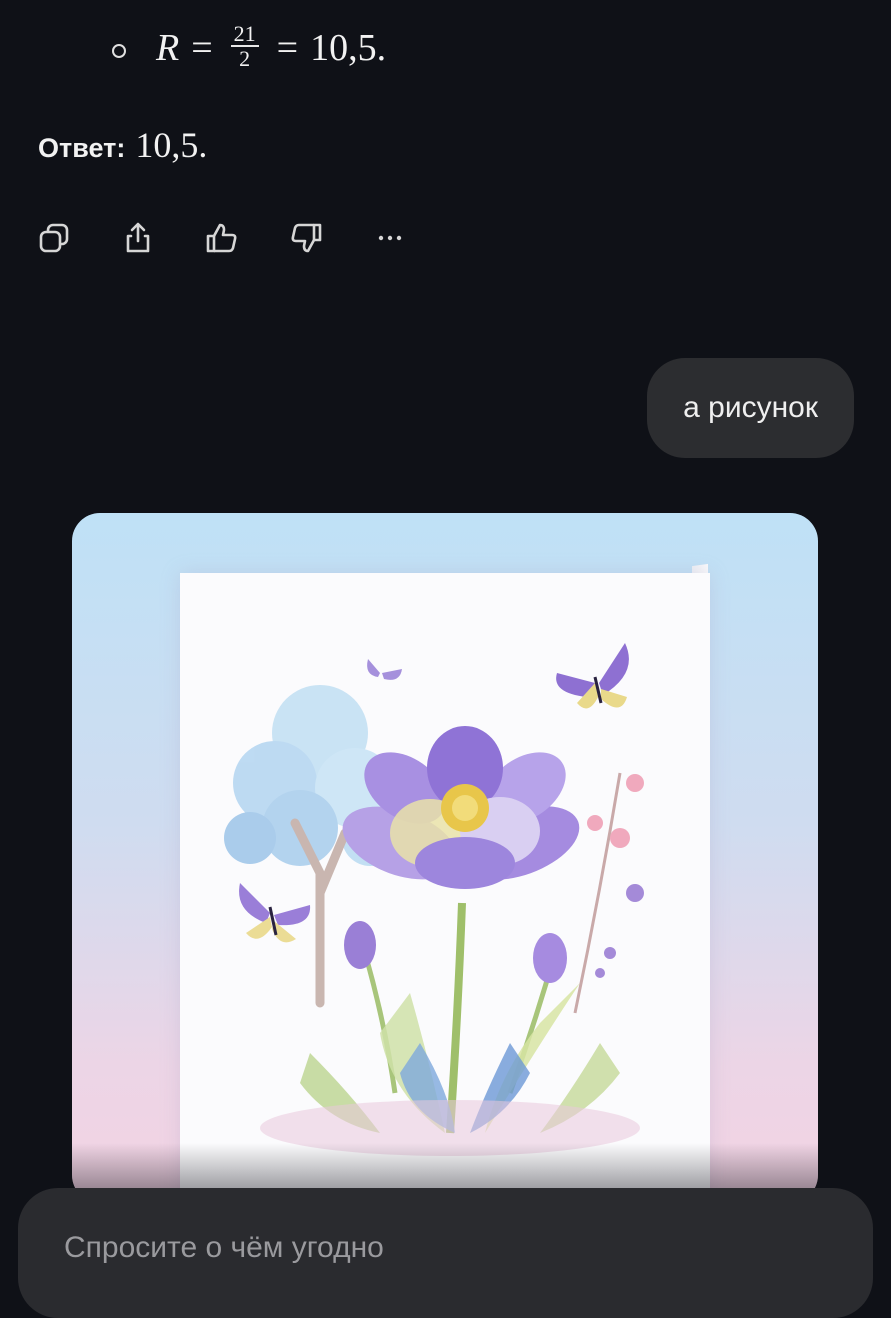  Describe the element at coordinates (82, 148) in the screenshot. I see `answer-label: Ответ:` at that location.